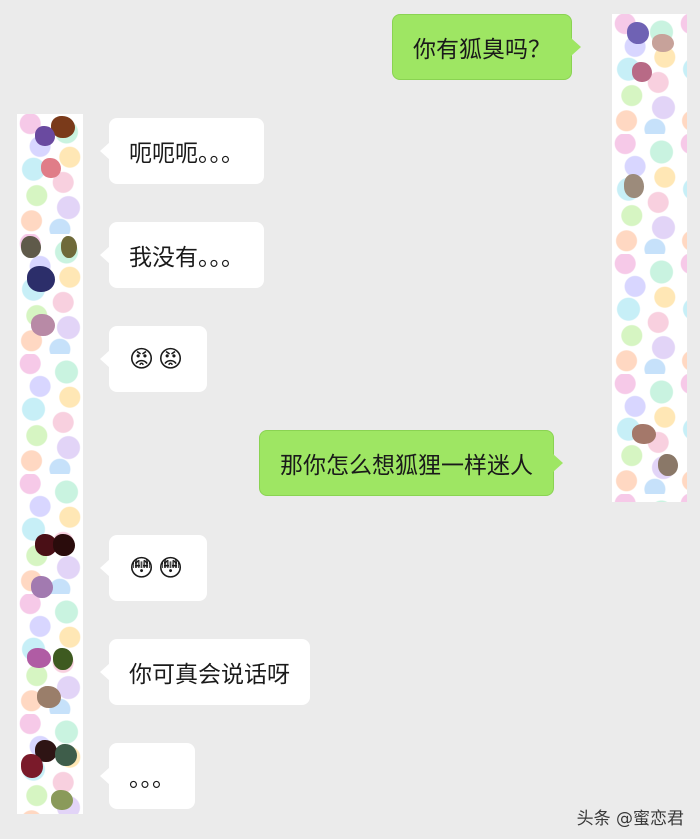 Image resolution: width=700 pixels, height=839 pixels. What do you see at coordinates (205, 672) in the screenshot?
I see `incoming-message-bubble: 你可真会说话呀` at bounding box center [205, 672].